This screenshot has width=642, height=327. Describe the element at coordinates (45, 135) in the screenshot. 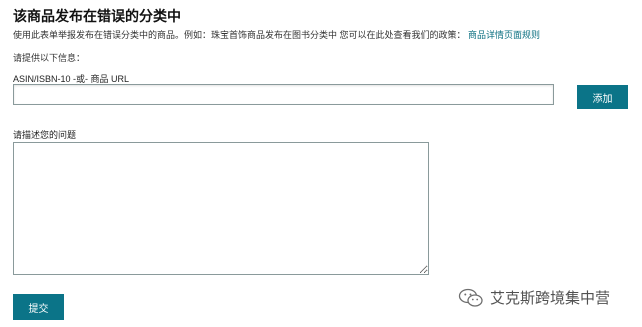

I see `problem-label: 请描述您的问题` at that location.